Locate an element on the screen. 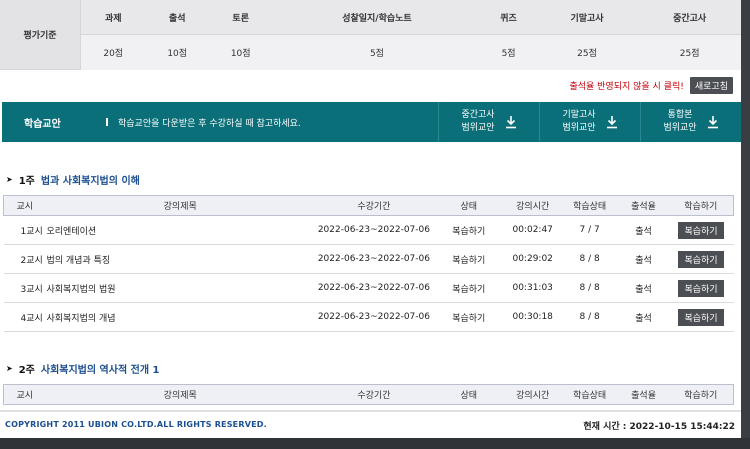 This screenshot has width=750, height=449. eval-col-name: 토론 is located at coordinates (240, 17).